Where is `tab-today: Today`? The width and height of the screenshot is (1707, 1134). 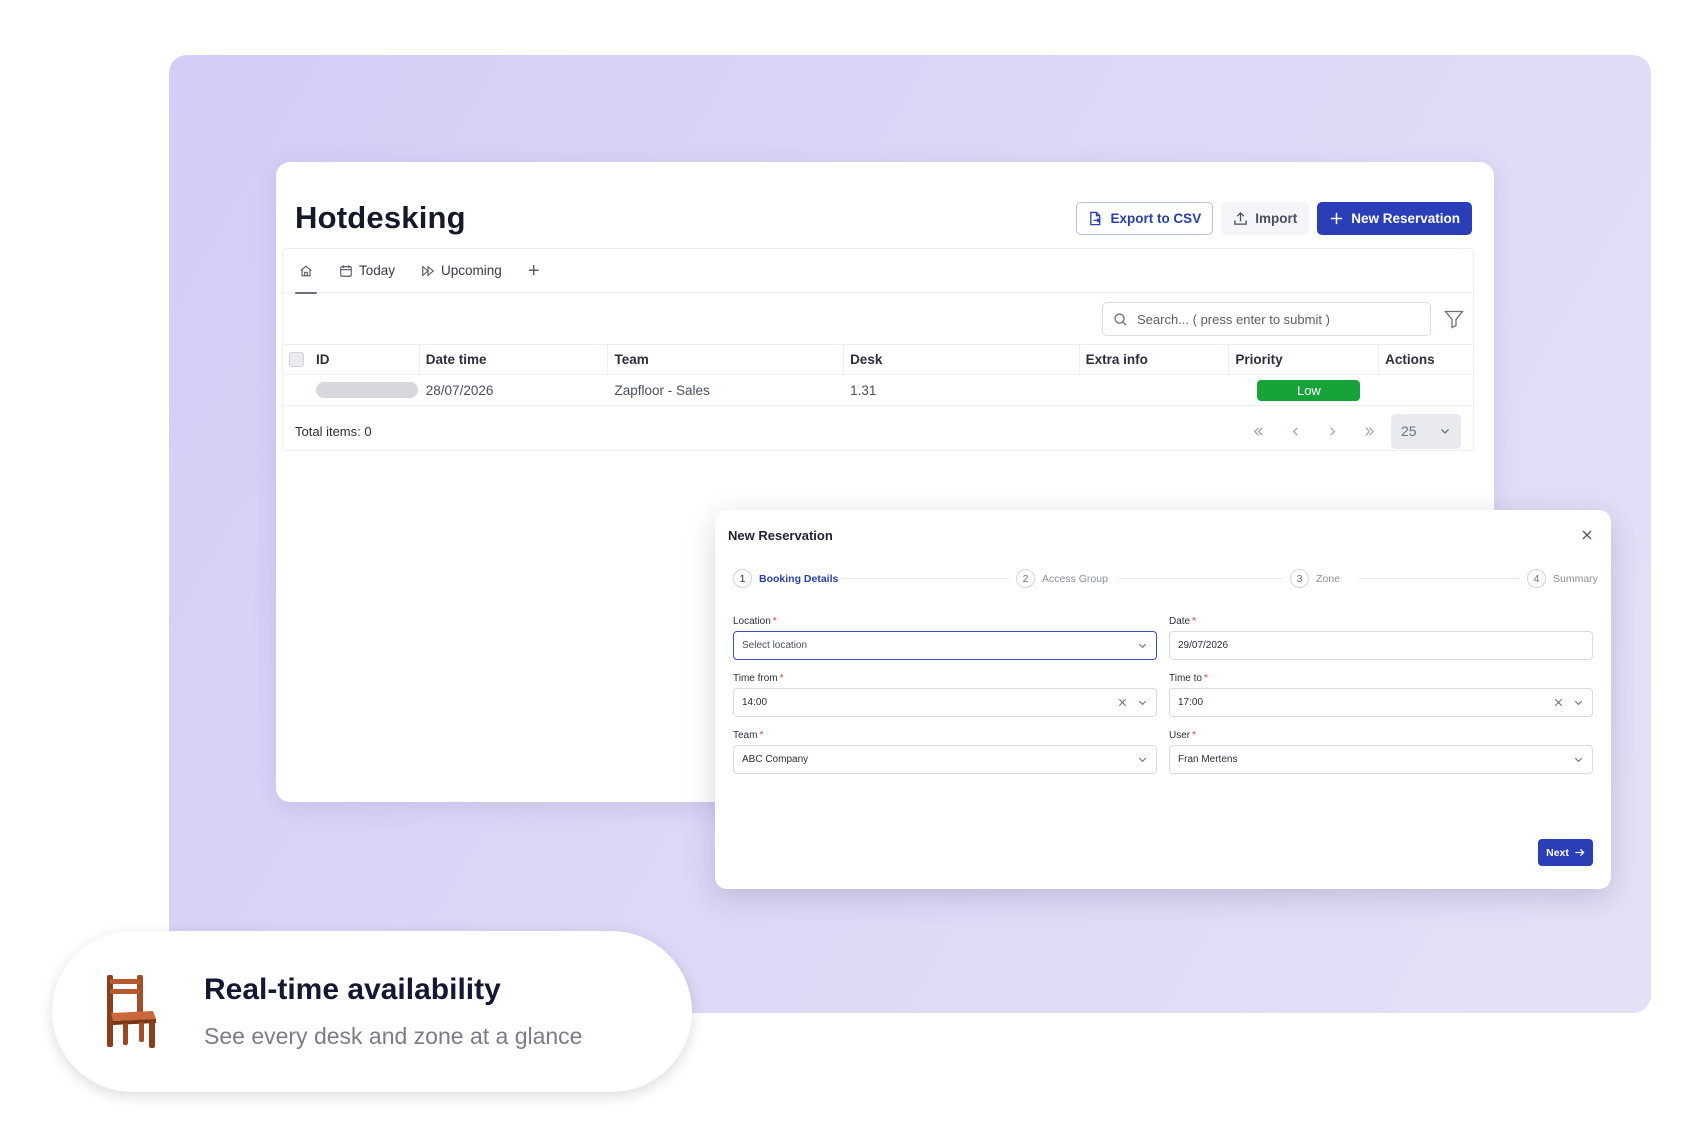
tab-today: Today is located at coordinates (367, 271).